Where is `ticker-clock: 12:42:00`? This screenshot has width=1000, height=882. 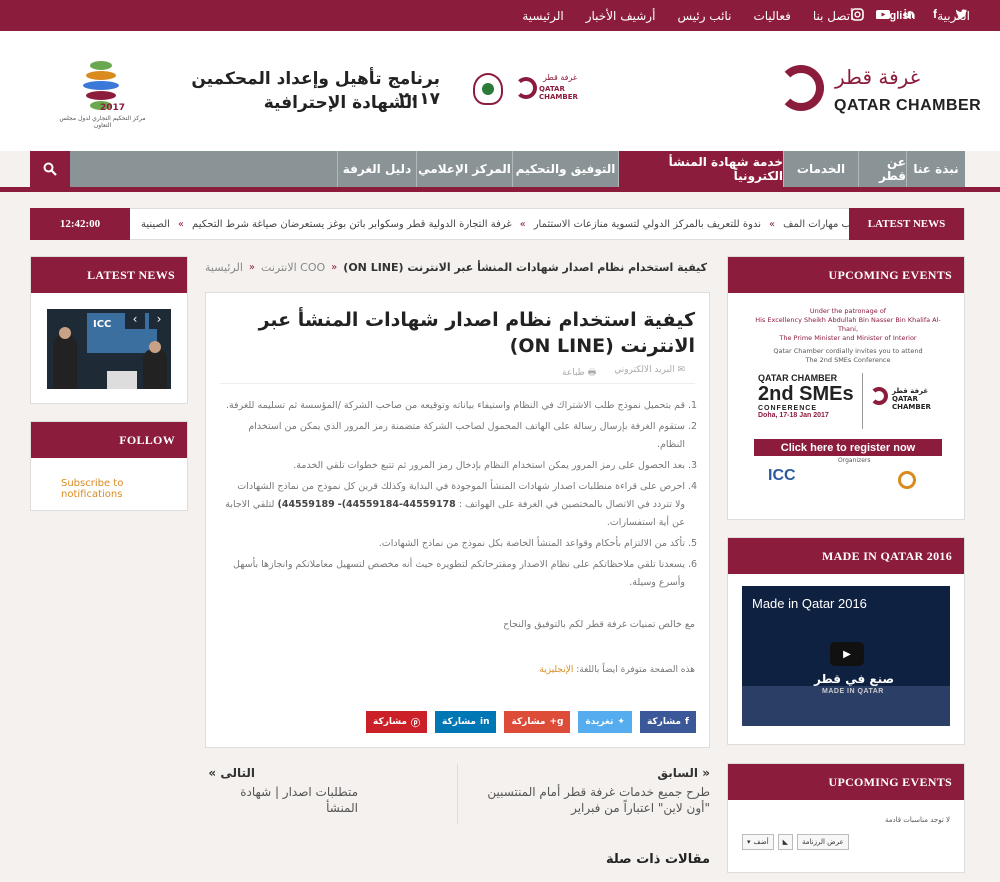
ticker-clock: 12:42:00 is located at coordinates (80, 224).